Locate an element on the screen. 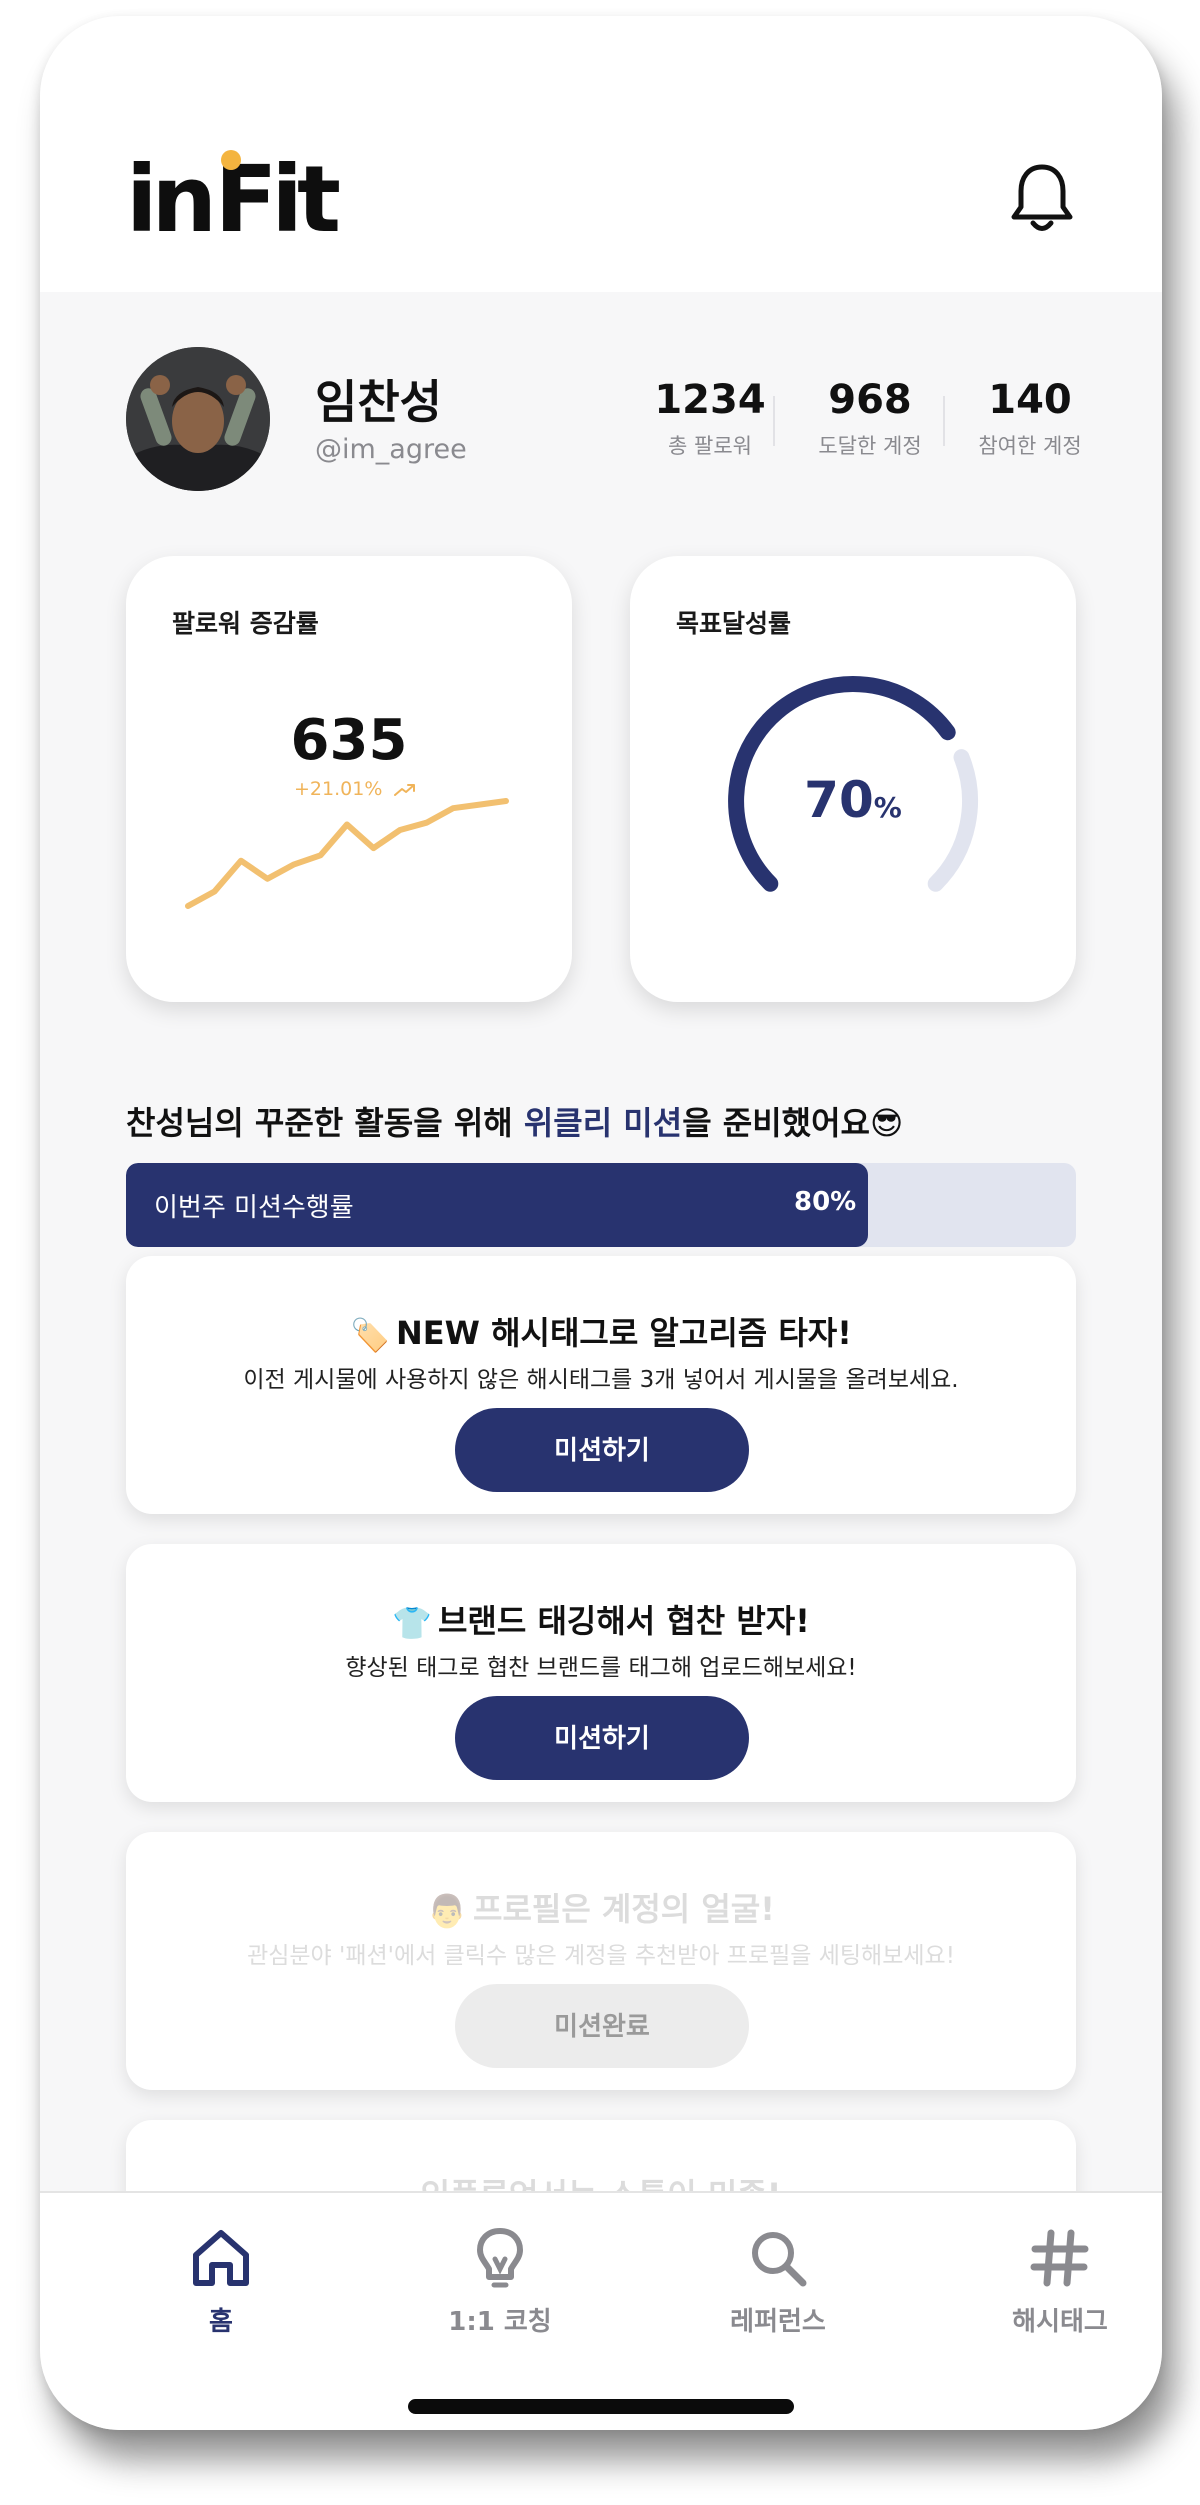 This screenshot has width=1200, height=2505. bell-icon is located at coordinates (1042, 199).